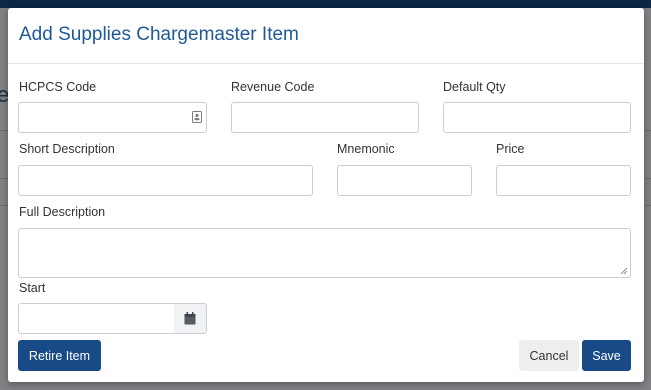  What do you see at coordinates (58, 87) in the screenshot?
I see `hcpcs-code-label: HCPCS Code` at bounding box center [58, 87].